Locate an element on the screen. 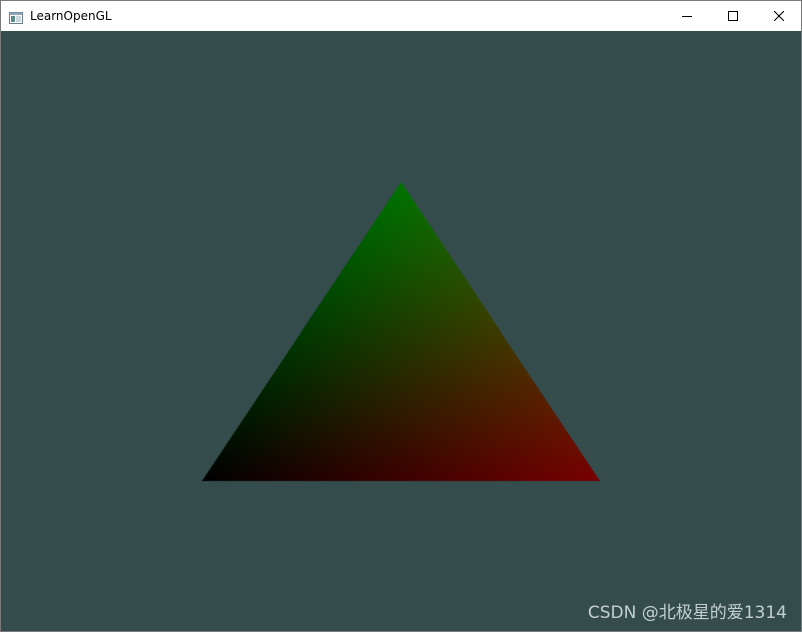  maximize-button is located at coordinates (733, 16).